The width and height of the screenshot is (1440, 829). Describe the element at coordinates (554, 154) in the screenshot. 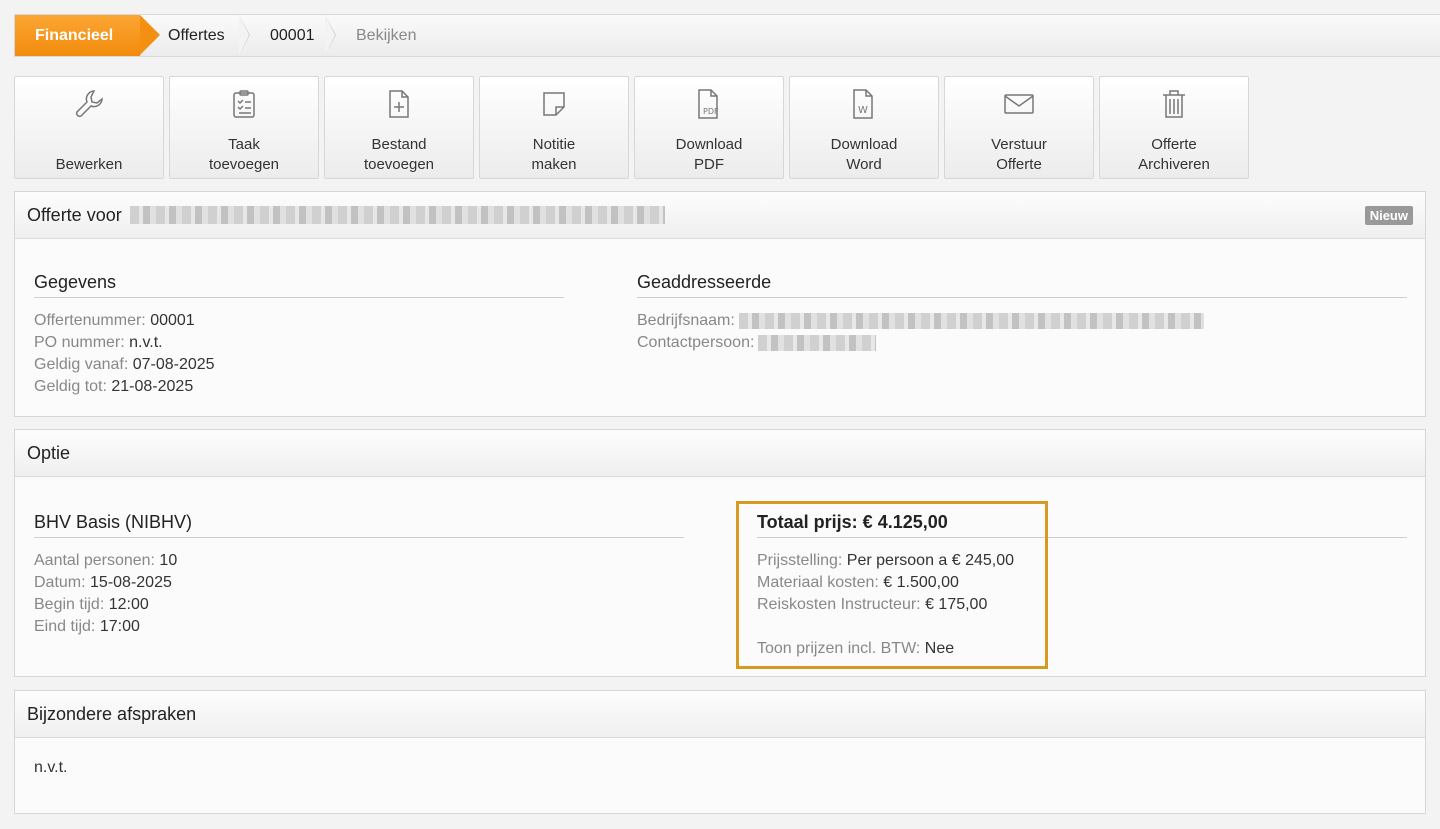

I see `make-note-button-label: Notitie maken` at that location.